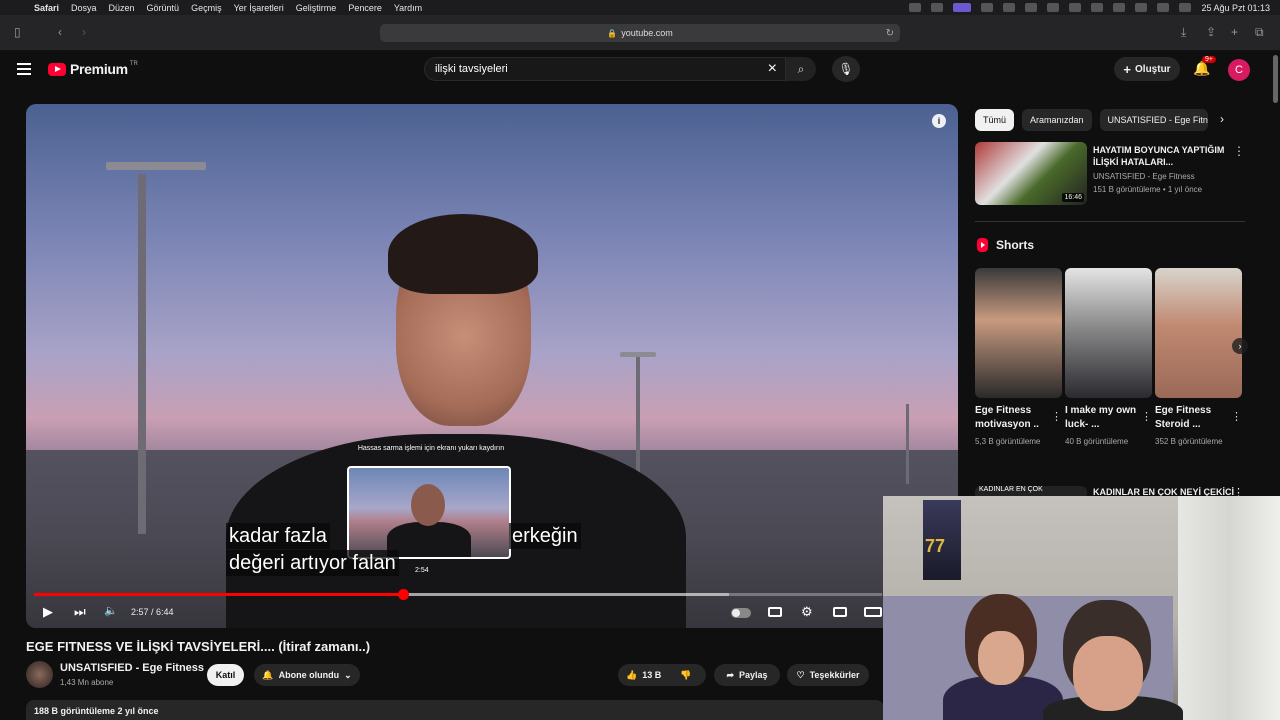  What do you see at coordinates (605, 69) in the screenshot?
I see `search-input: ilişki tavsiyeleri ×` at bounding box center [605, 69].